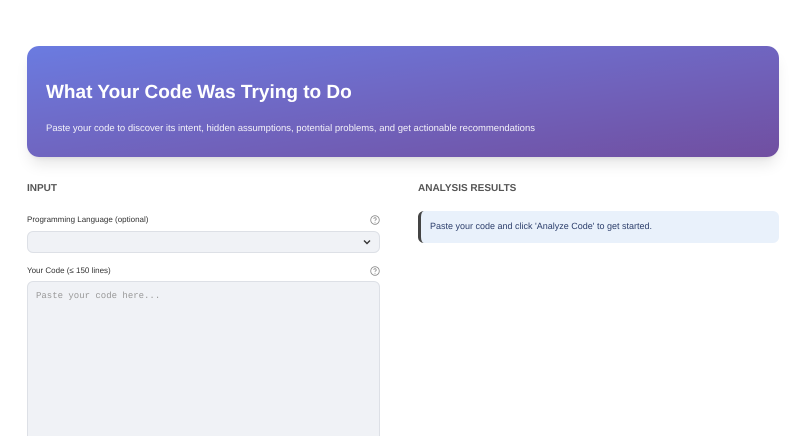 This screenshot has width=806, height=436. I want to click on section-heading: INPUT, so click(42, 189).